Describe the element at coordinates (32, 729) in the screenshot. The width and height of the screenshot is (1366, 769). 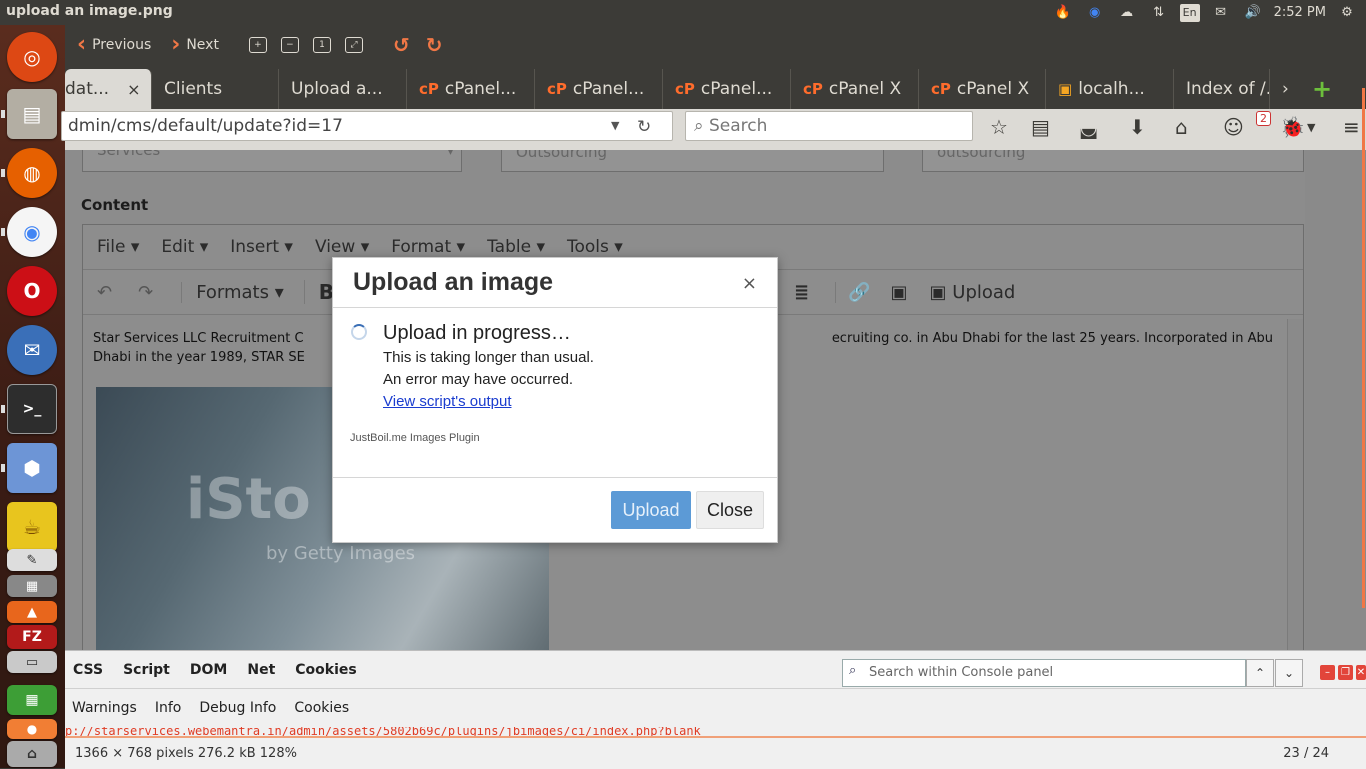
I see `orange-app-icon: ●` at that location.